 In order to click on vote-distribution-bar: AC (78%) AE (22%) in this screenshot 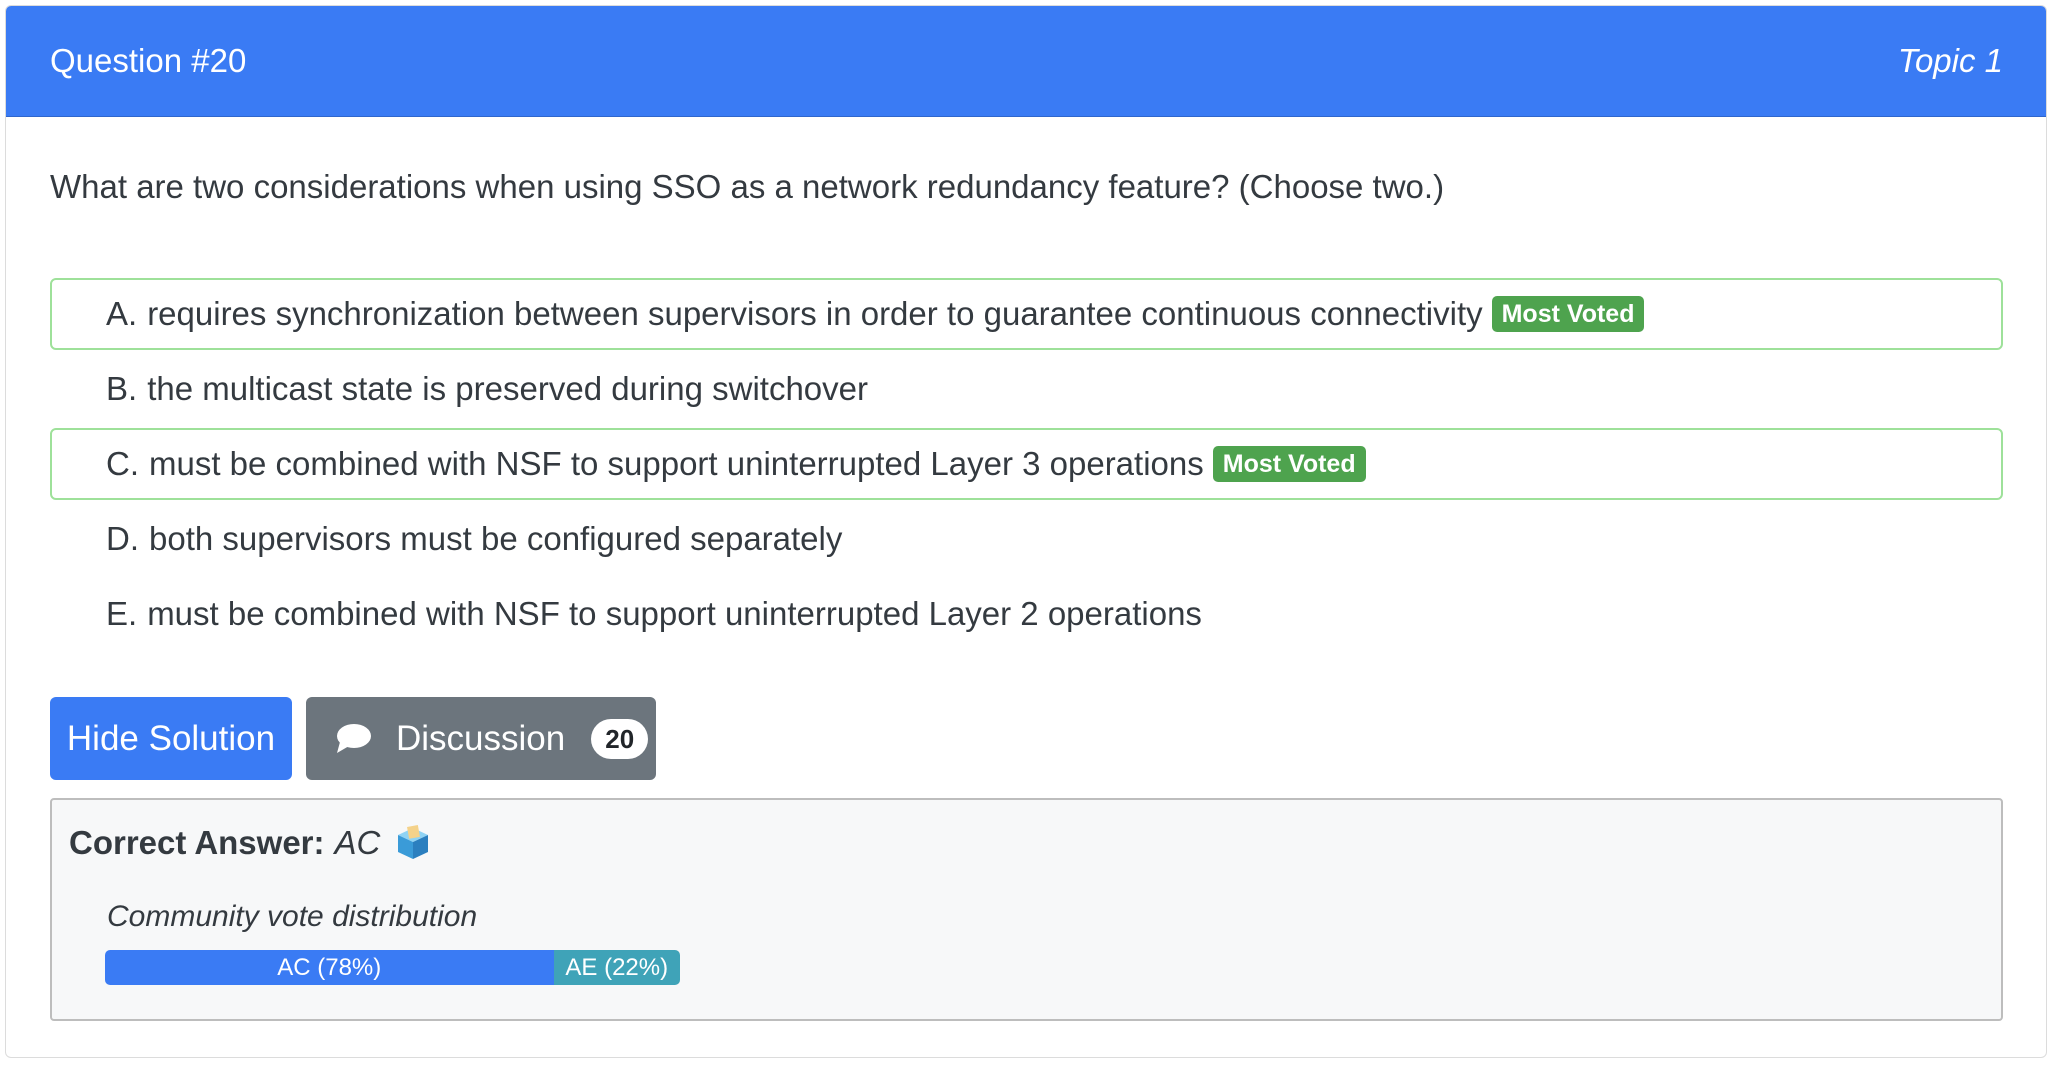, I will do `click(392, 967)`.